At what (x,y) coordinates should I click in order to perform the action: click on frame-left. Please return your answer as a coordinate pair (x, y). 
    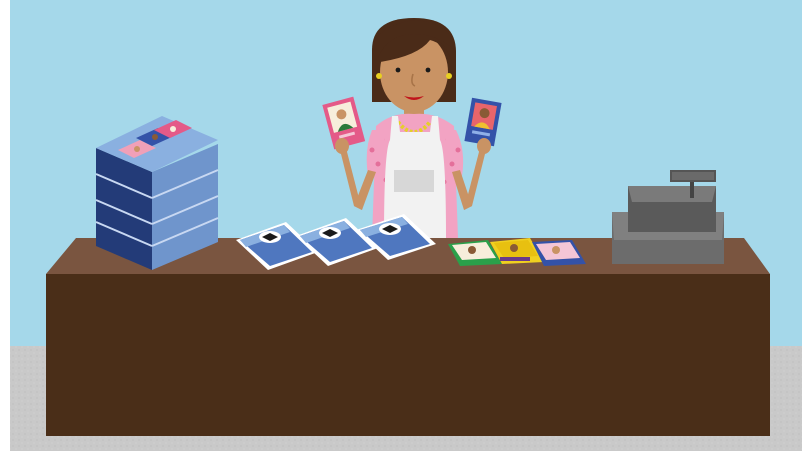
    Looking at the image, I should click on (5, 225).